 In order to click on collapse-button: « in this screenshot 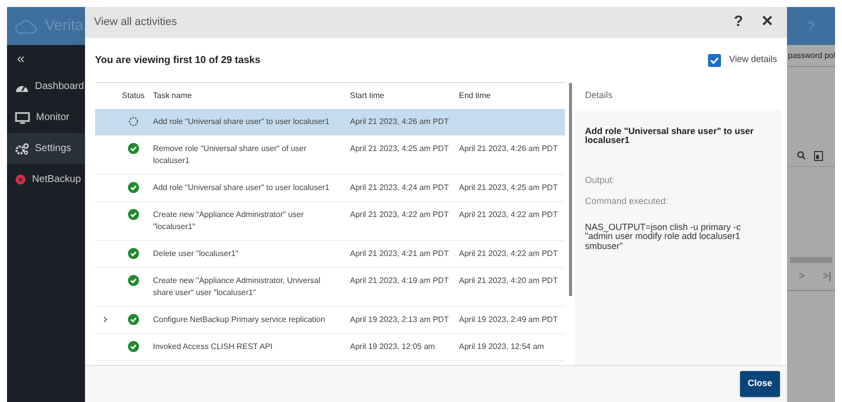, I will do `click(46, 58)`.